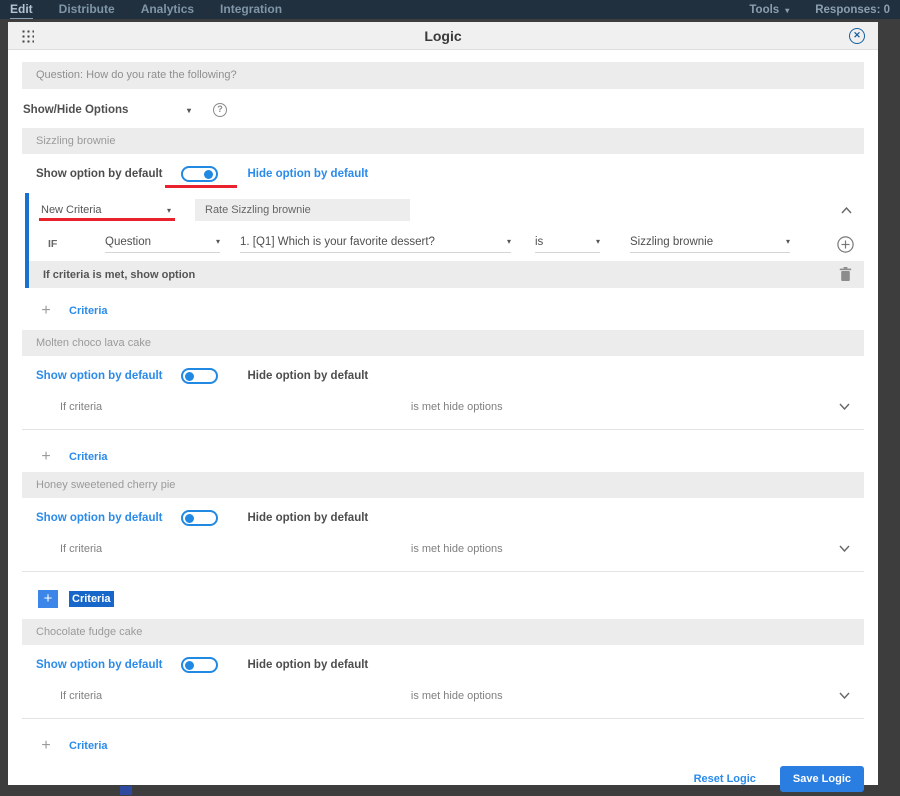 This screenshot has width=900, height=796. Describe the element at coordinates (126, 790) in the screenshot. I see `background-page-artifact` at that location.